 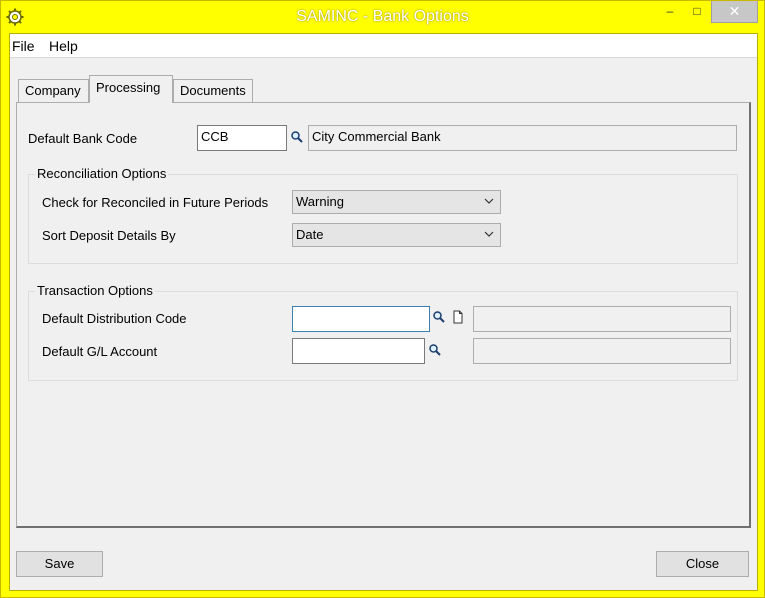 I want to click on menu-bar: File Help, so click(x=383, y=46).